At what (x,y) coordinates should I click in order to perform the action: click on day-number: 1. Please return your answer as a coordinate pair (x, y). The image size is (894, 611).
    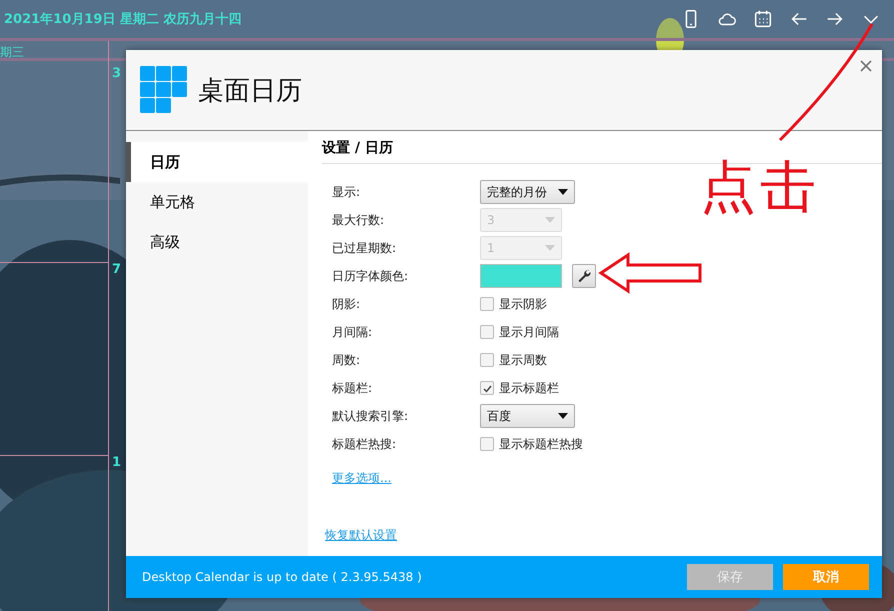
    Looking at the image, I should click on (117, 462).